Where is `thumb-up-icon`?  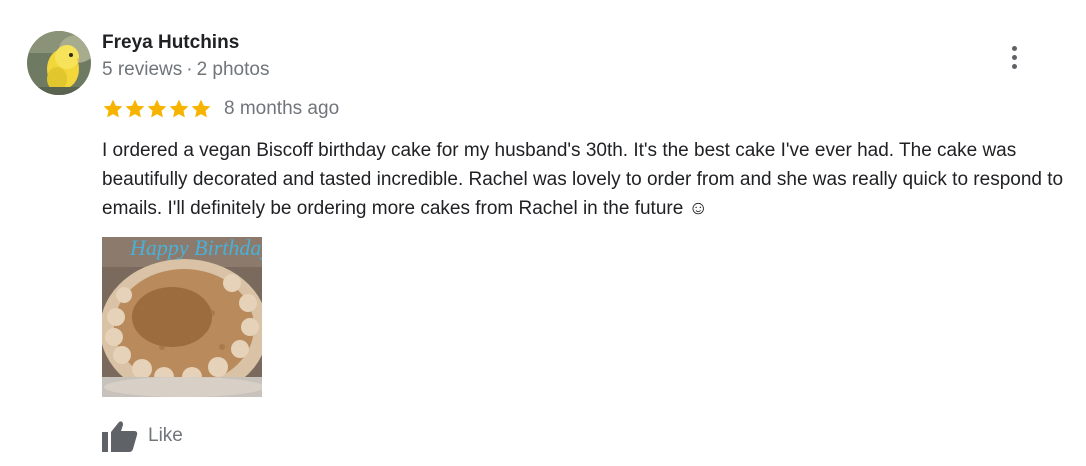 thumb-up-icon is located at coordinates (120, 436).